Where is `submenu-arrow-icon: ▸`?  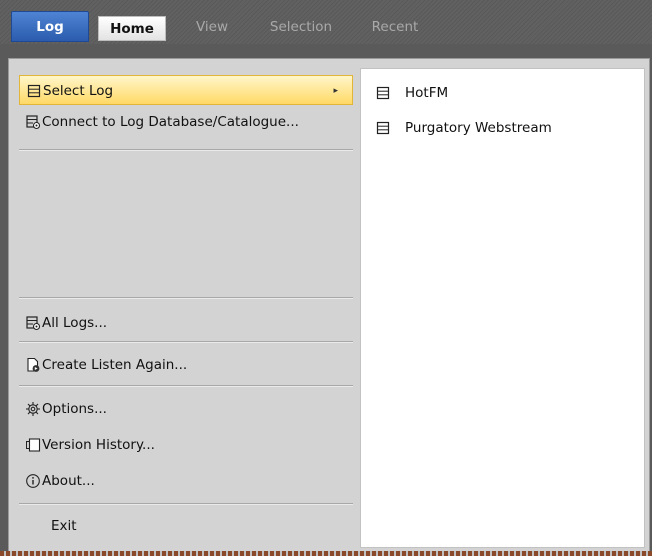
submenu-arrow-icon: ▸ is located at coordinates (335, 91).